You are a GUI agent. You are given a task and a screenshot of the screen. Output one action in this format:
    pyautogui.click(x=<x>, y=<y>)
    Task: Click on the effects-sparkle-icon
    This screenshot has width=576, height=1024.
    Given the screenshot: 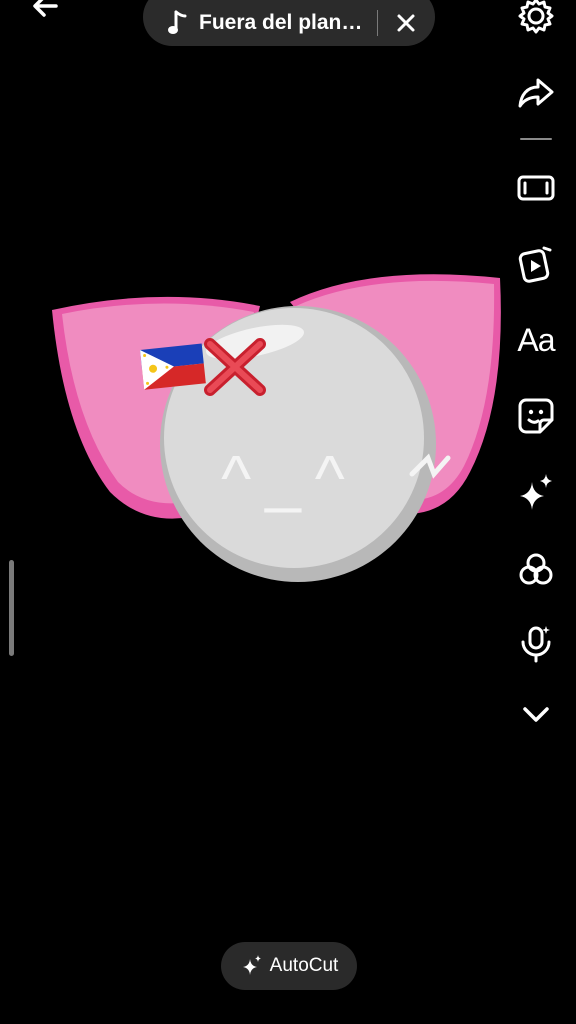 What is the action you would take?
    pyautogui.click(x=536, y=492)
    